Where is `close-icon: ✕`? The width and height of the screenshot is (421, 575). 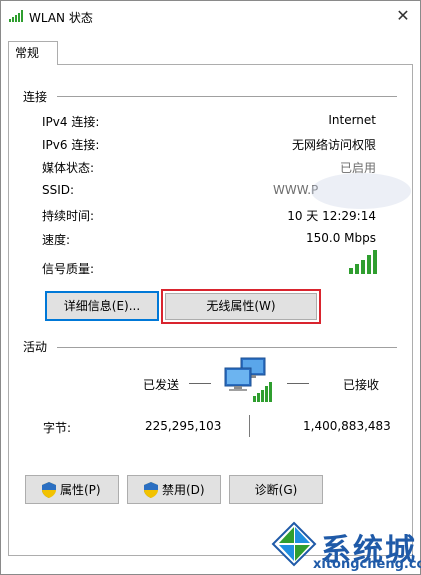 close-icon: ✕ is located at coordinates (403, 16).